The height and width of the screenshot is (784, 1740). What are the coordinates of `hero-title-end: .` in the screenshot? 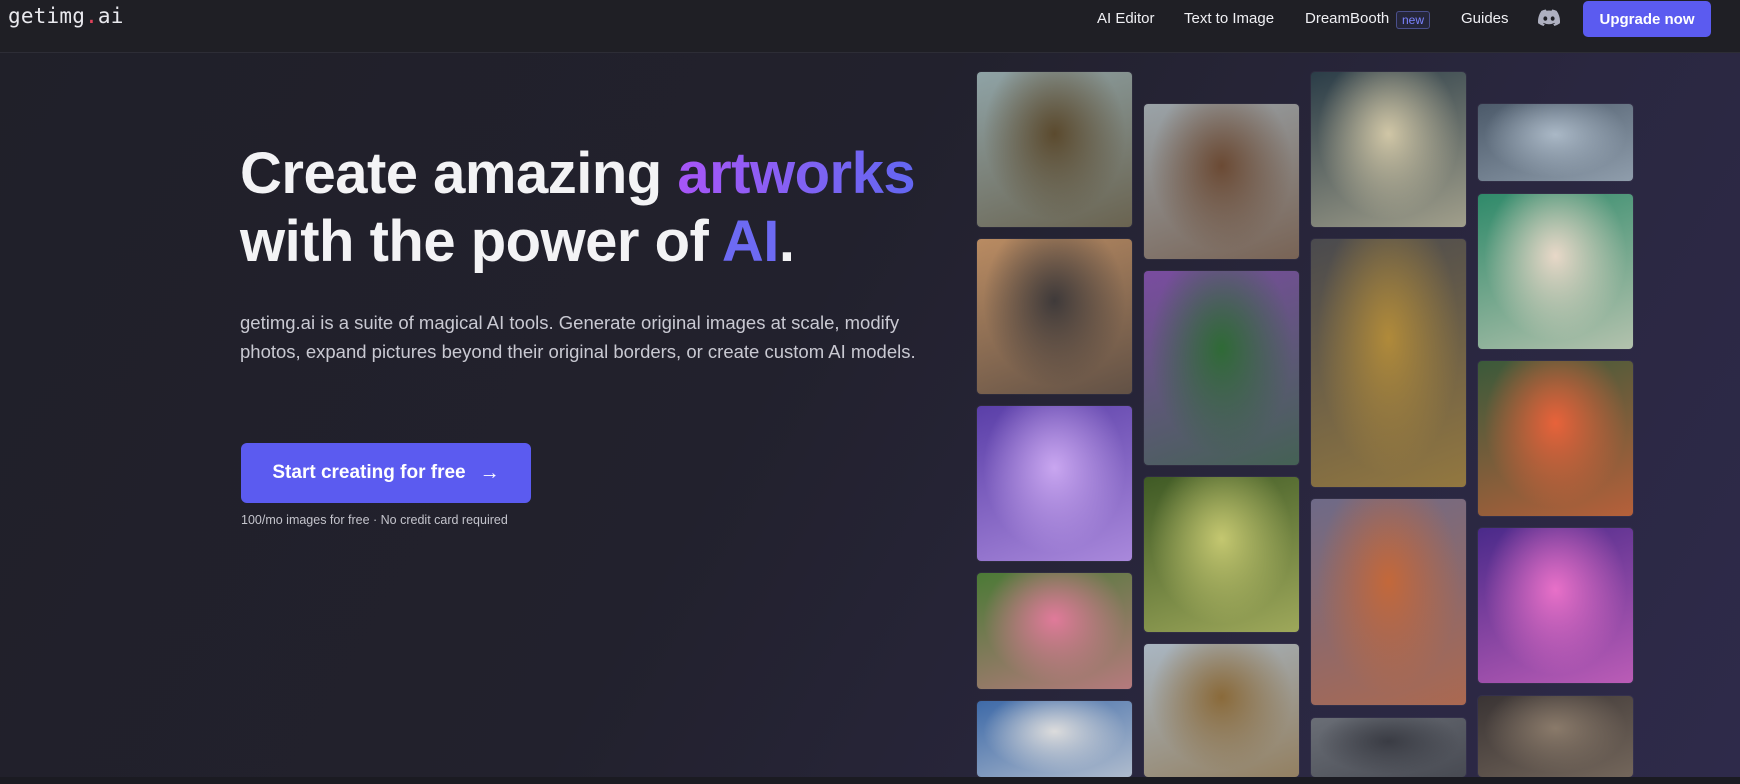 It's located at (786, 241).